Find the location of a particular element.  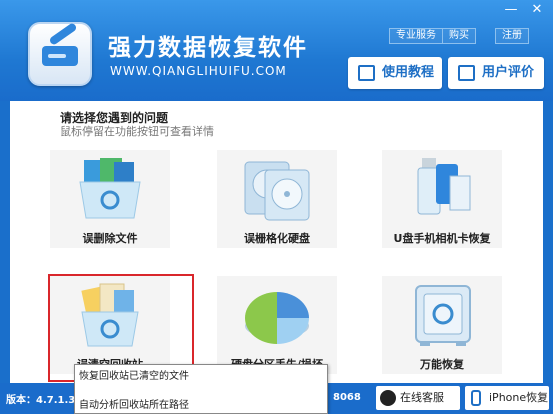

safe-box-icon is located at coordinates (443, 315).